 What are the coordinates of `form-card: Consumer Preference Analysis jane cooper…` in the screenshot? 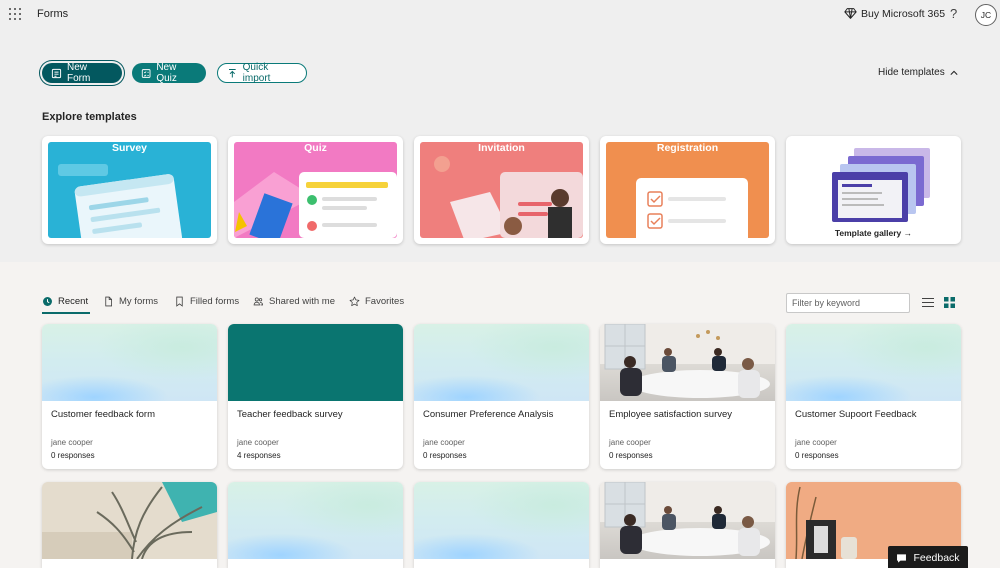 It's located at (501, 396).